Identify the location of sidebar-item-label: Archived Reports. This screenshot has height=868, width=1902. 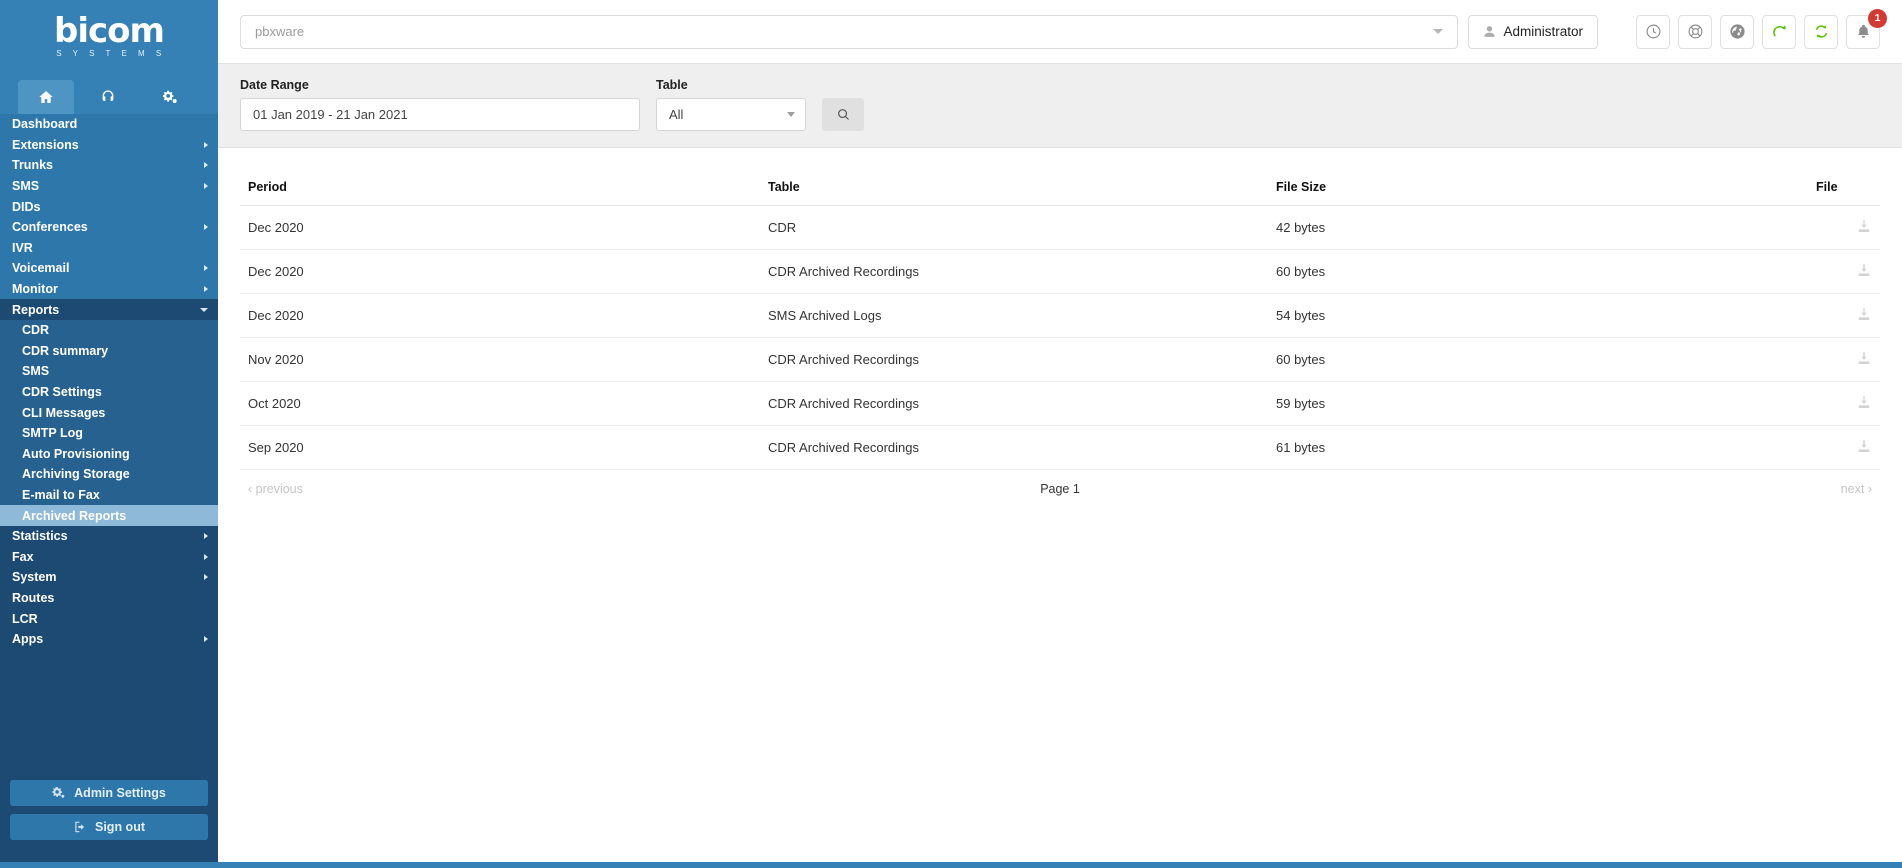
(74, 515).